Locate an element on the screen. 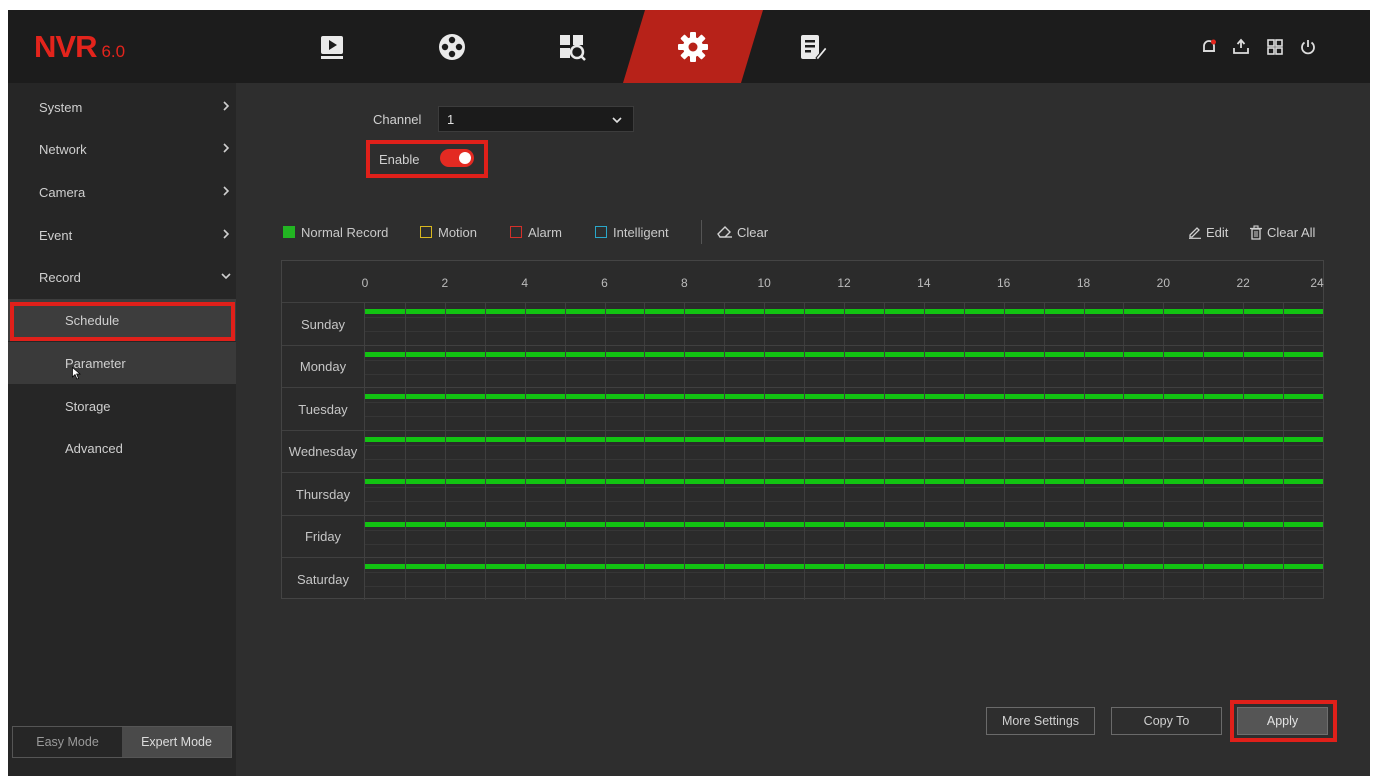  day-label: Thursday is located at coordinates (323, 494).